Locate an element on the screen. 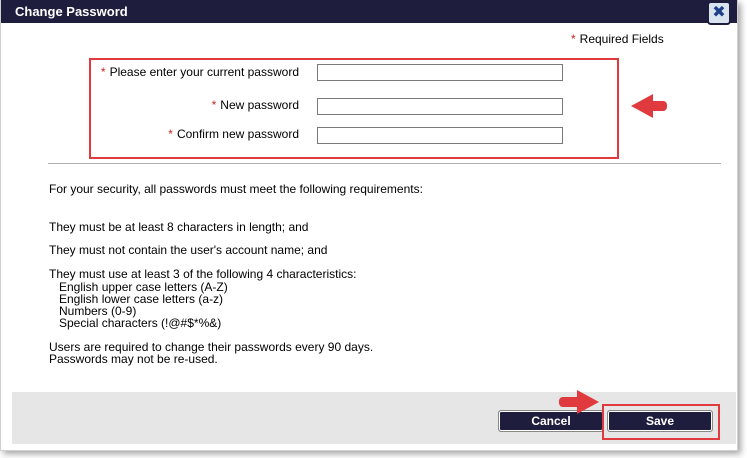  confirm-password-label: * Confirm new password is located at coordinates (233, 134).